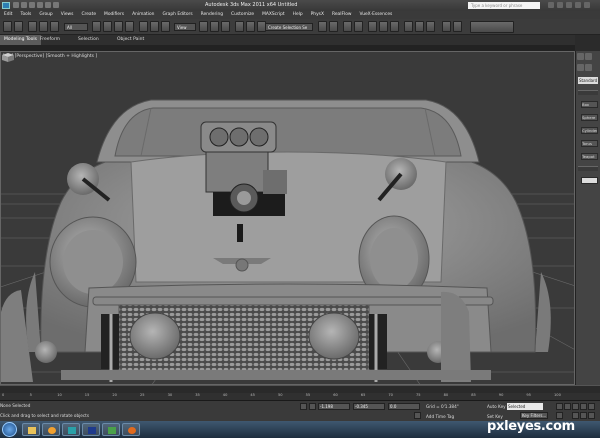 This screenshot has width=600, height=438. What do you see at coordinates (165, 26) in the screenshot?
I see `scale-button` at bounding box center [165, 26].